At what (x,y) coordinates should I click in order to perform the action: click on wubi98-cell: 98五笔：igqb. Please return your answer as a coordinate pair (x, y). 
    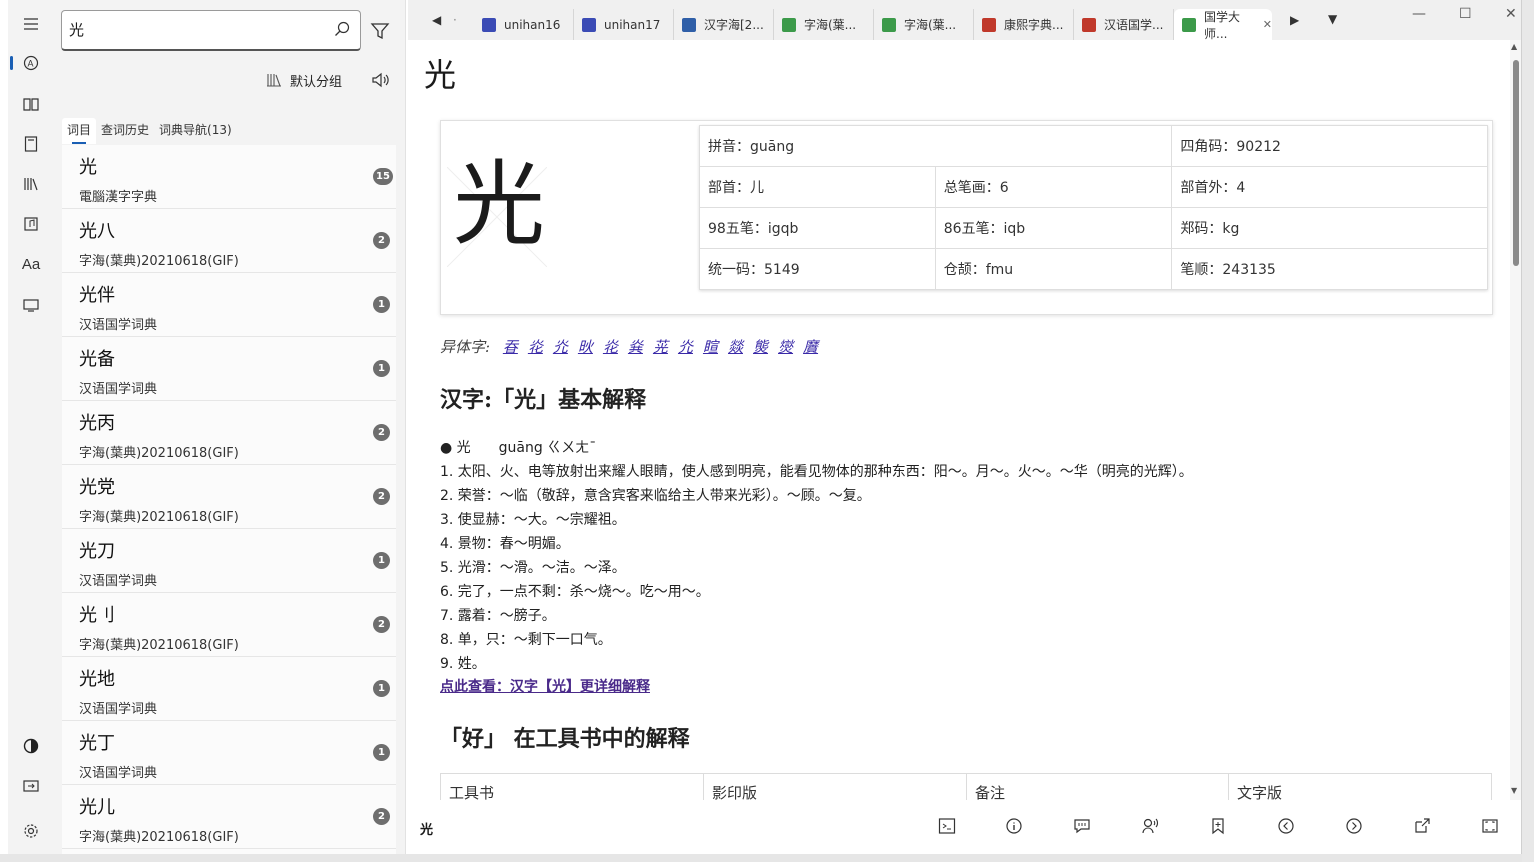
    Looking at the image, I should click on (817, 228).